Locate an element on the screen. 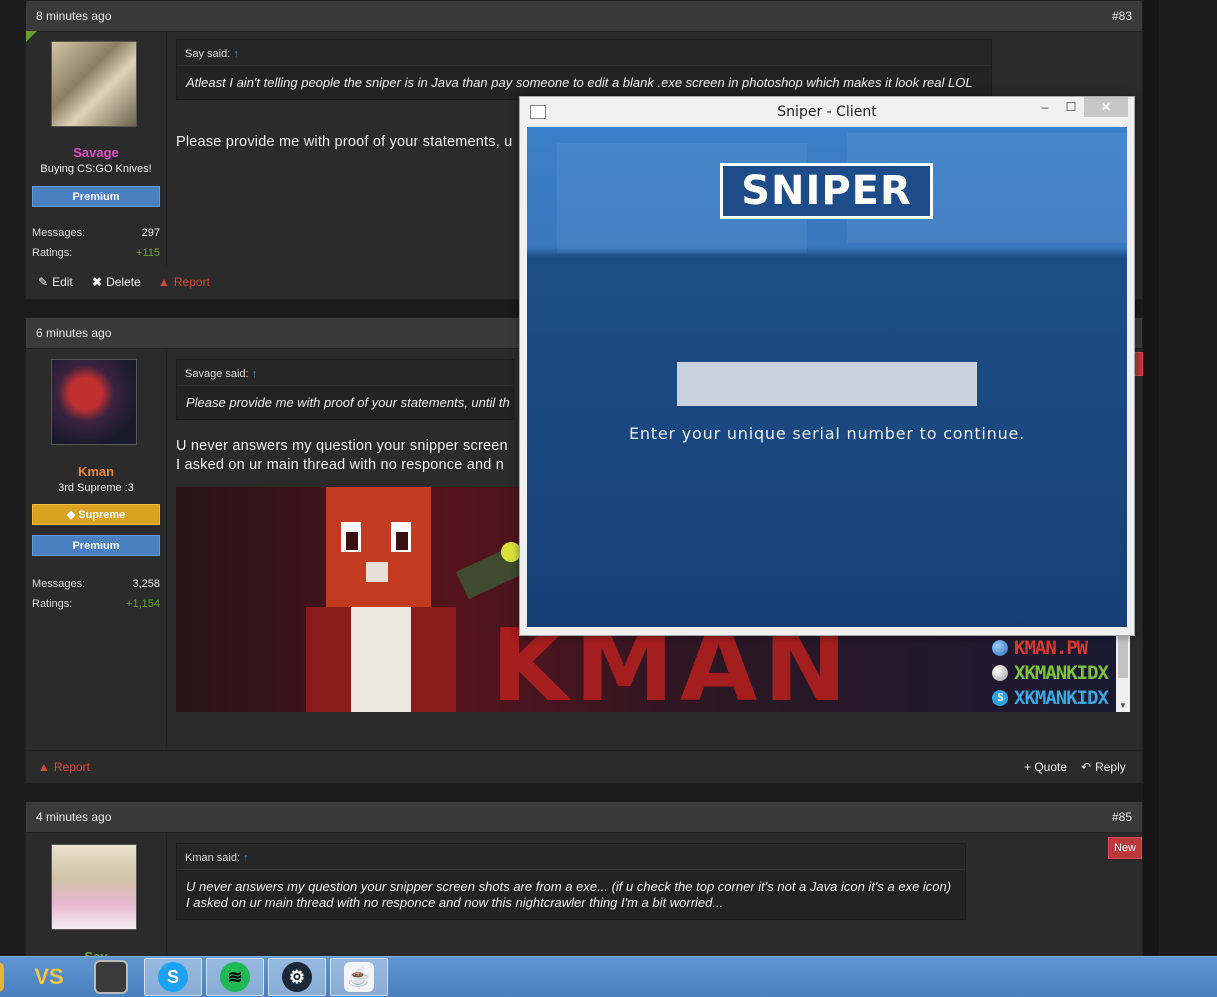 The height and width of the screenshot is (997, 1217). quote-header: Say said: ↑ is located at coordinates (584, 53).